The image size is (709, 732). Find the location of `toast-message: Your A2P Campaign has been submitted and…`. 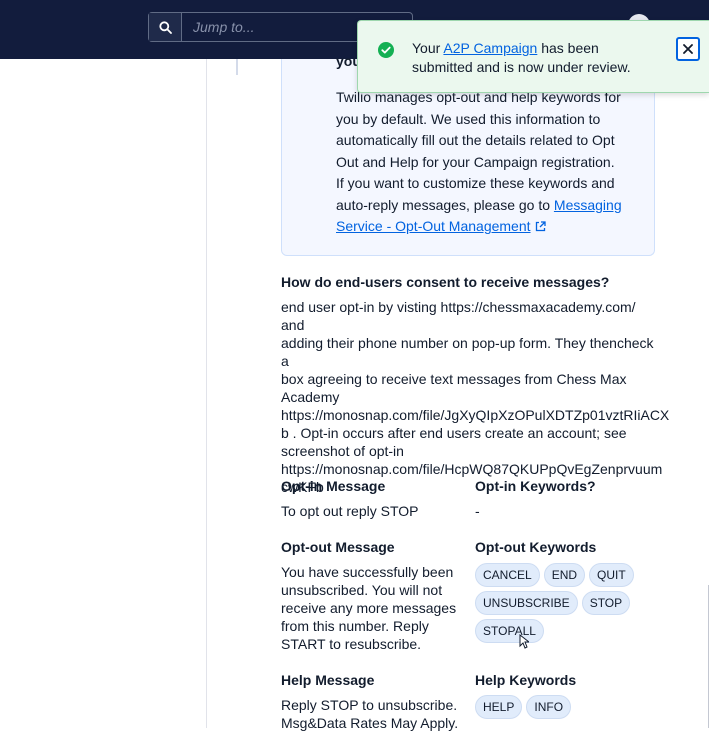

toast-message: Your A2P Campaign has been submitted and… is located at coordinates (534, 57).